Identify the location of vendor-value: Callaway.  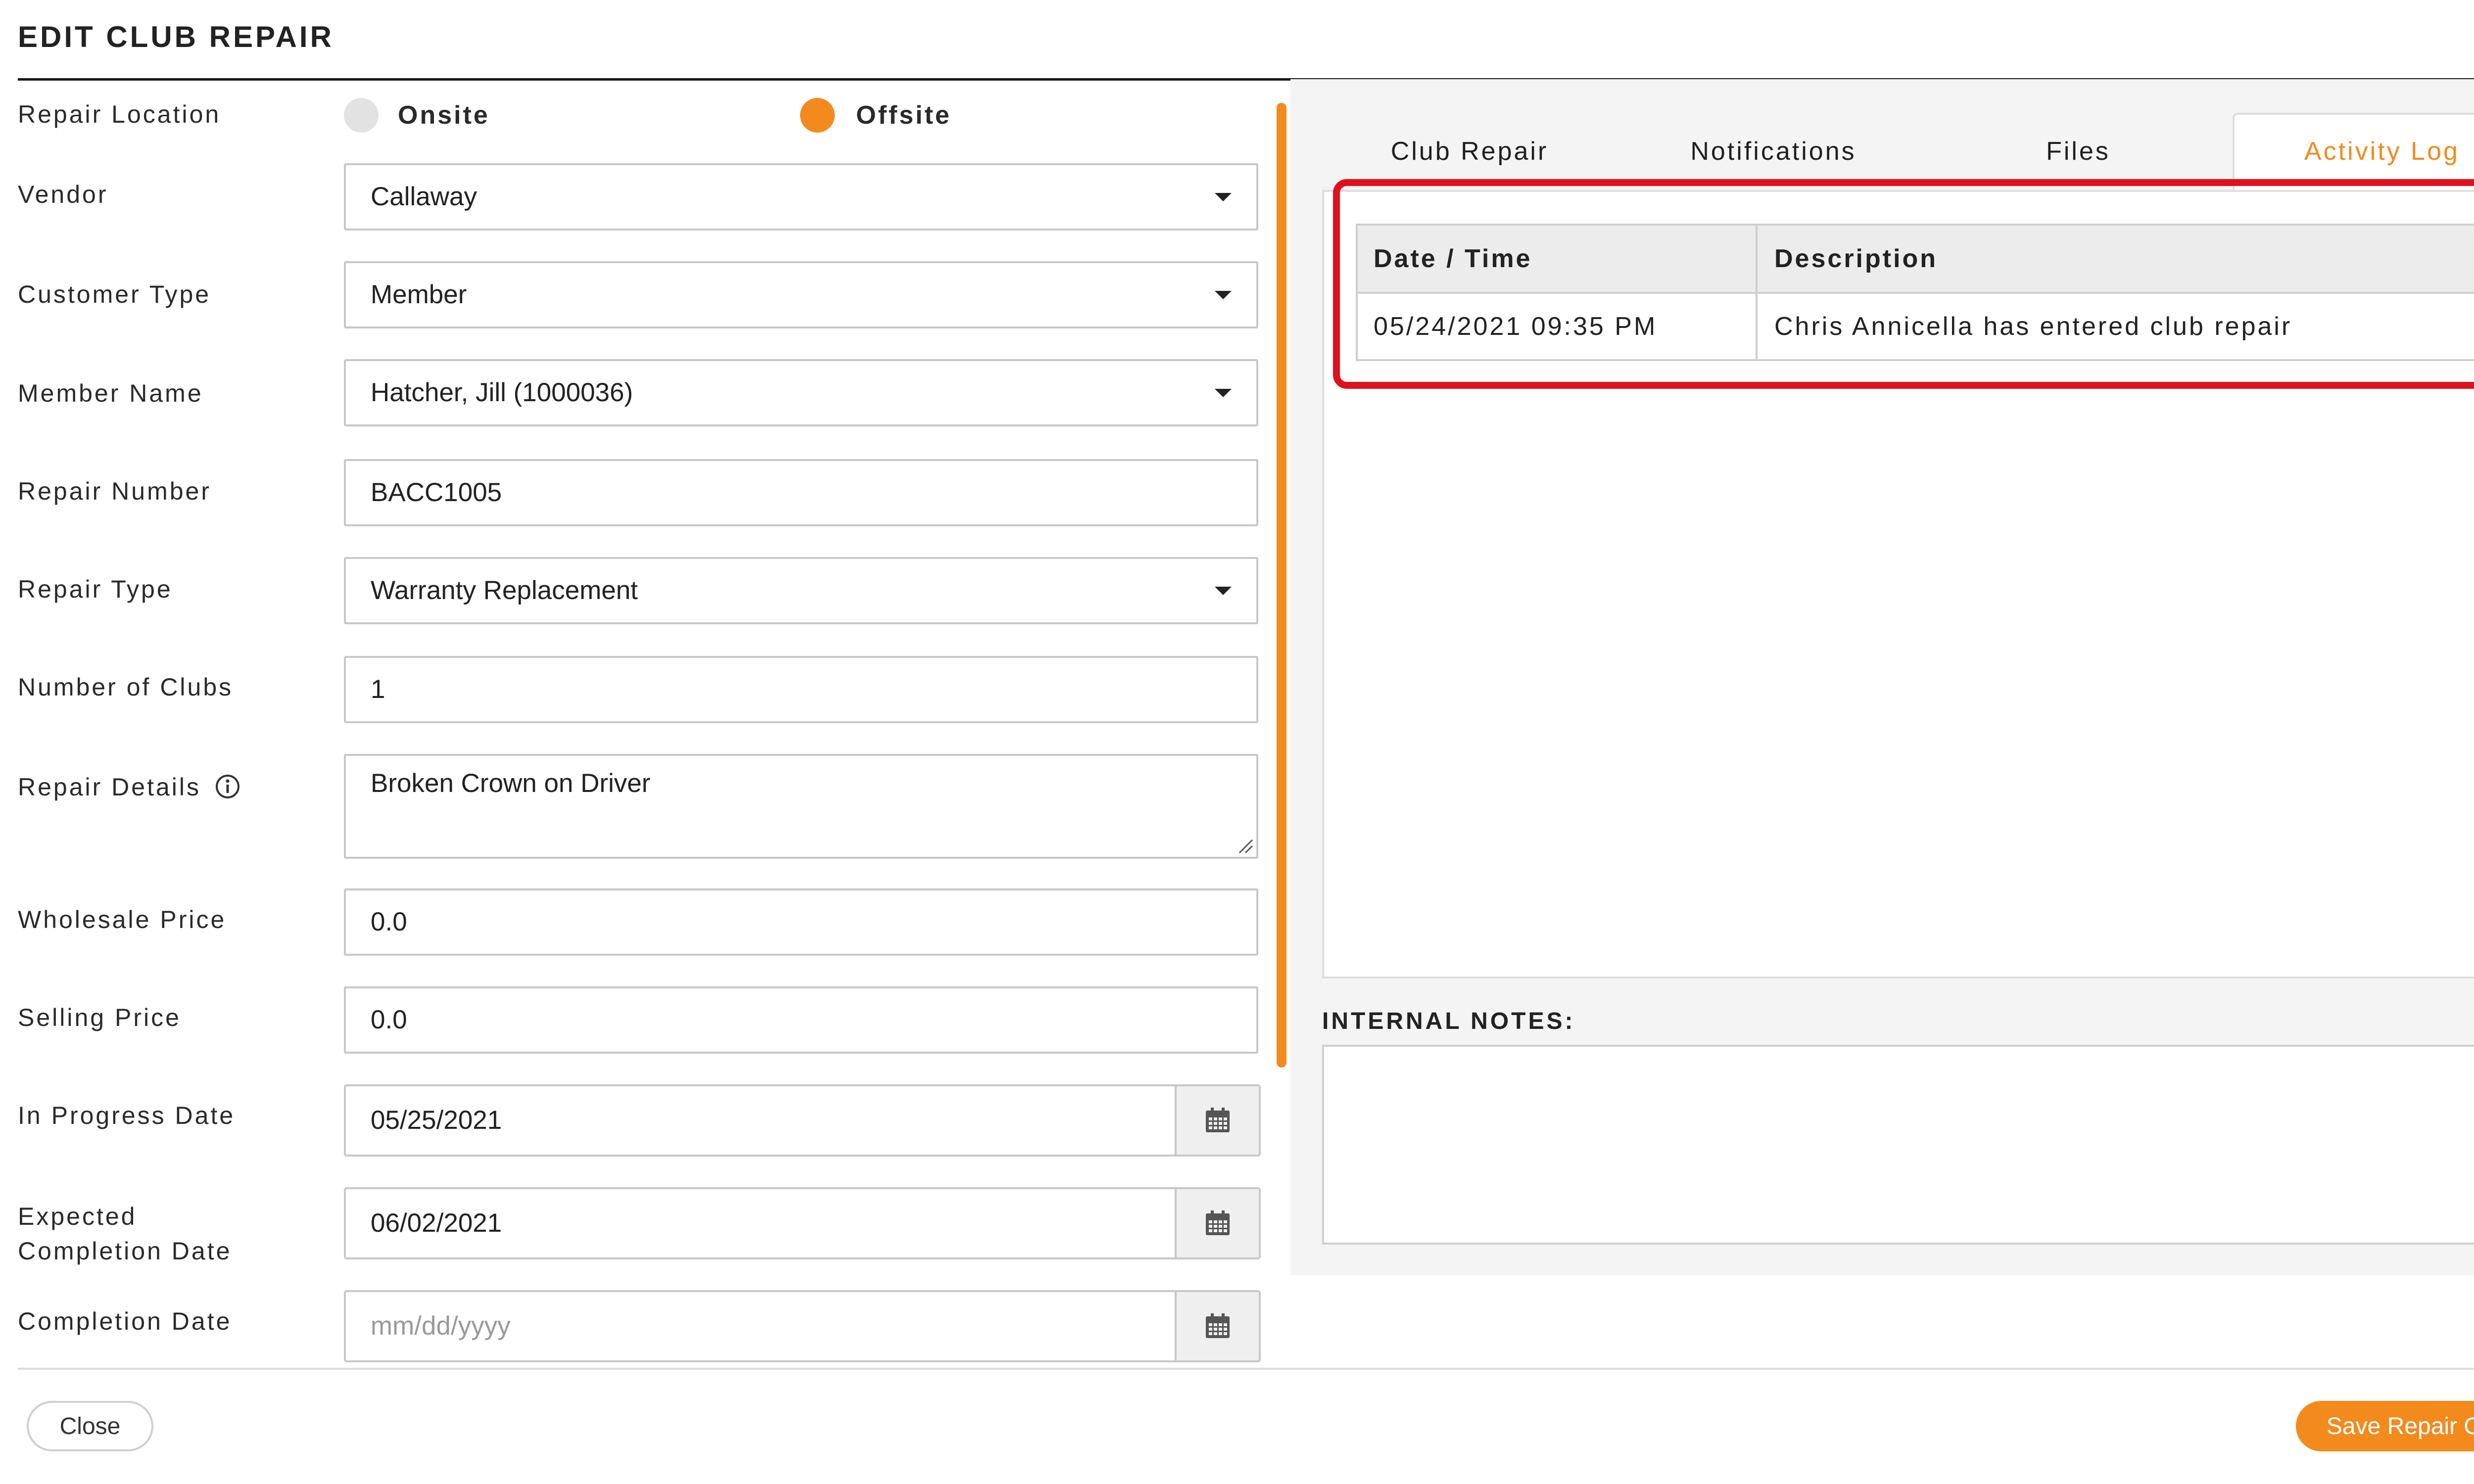
(424, 196).